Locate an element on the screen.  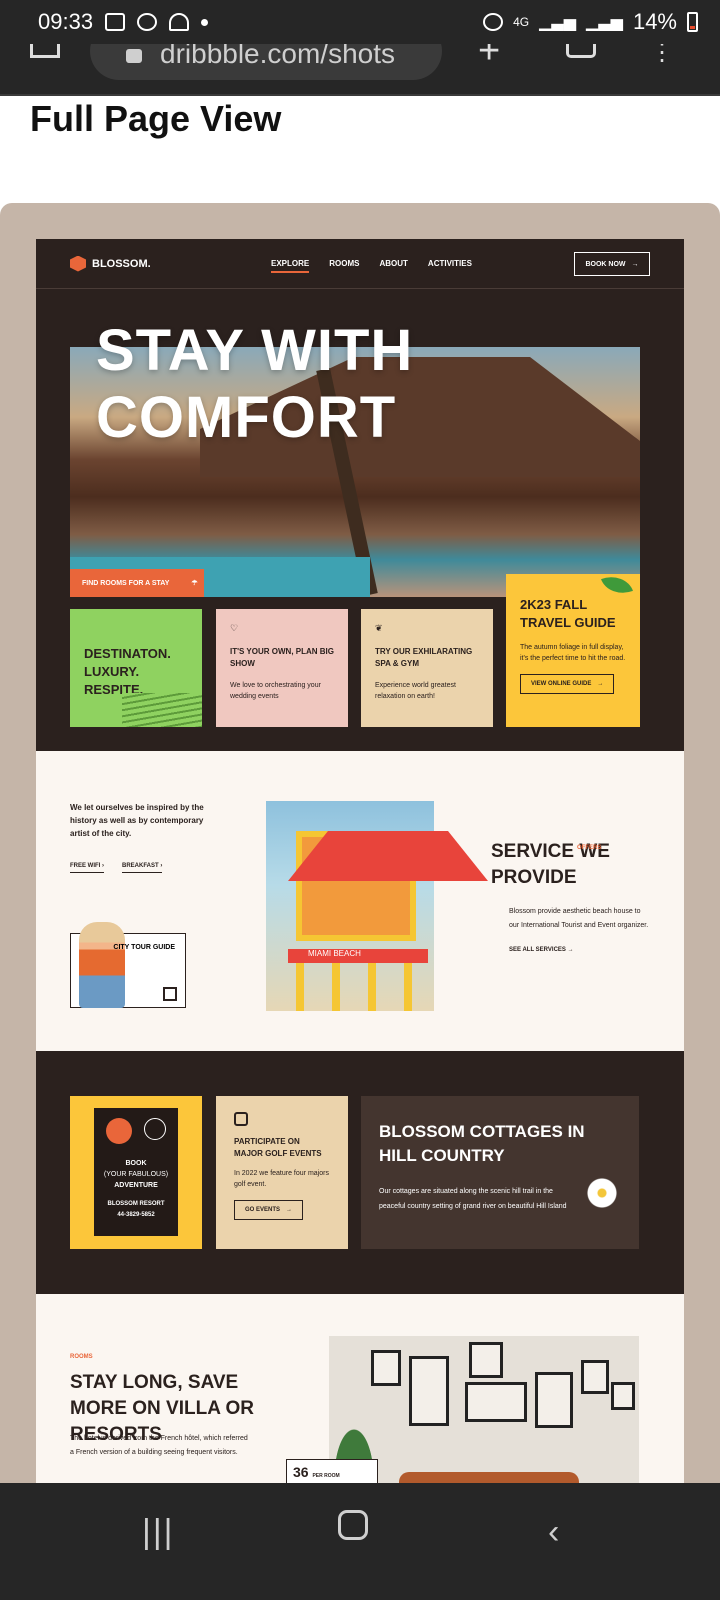
wedding-title: IT'S YOUR OWN, PLAN BIG SHOW is located at coordinates (282, 657).